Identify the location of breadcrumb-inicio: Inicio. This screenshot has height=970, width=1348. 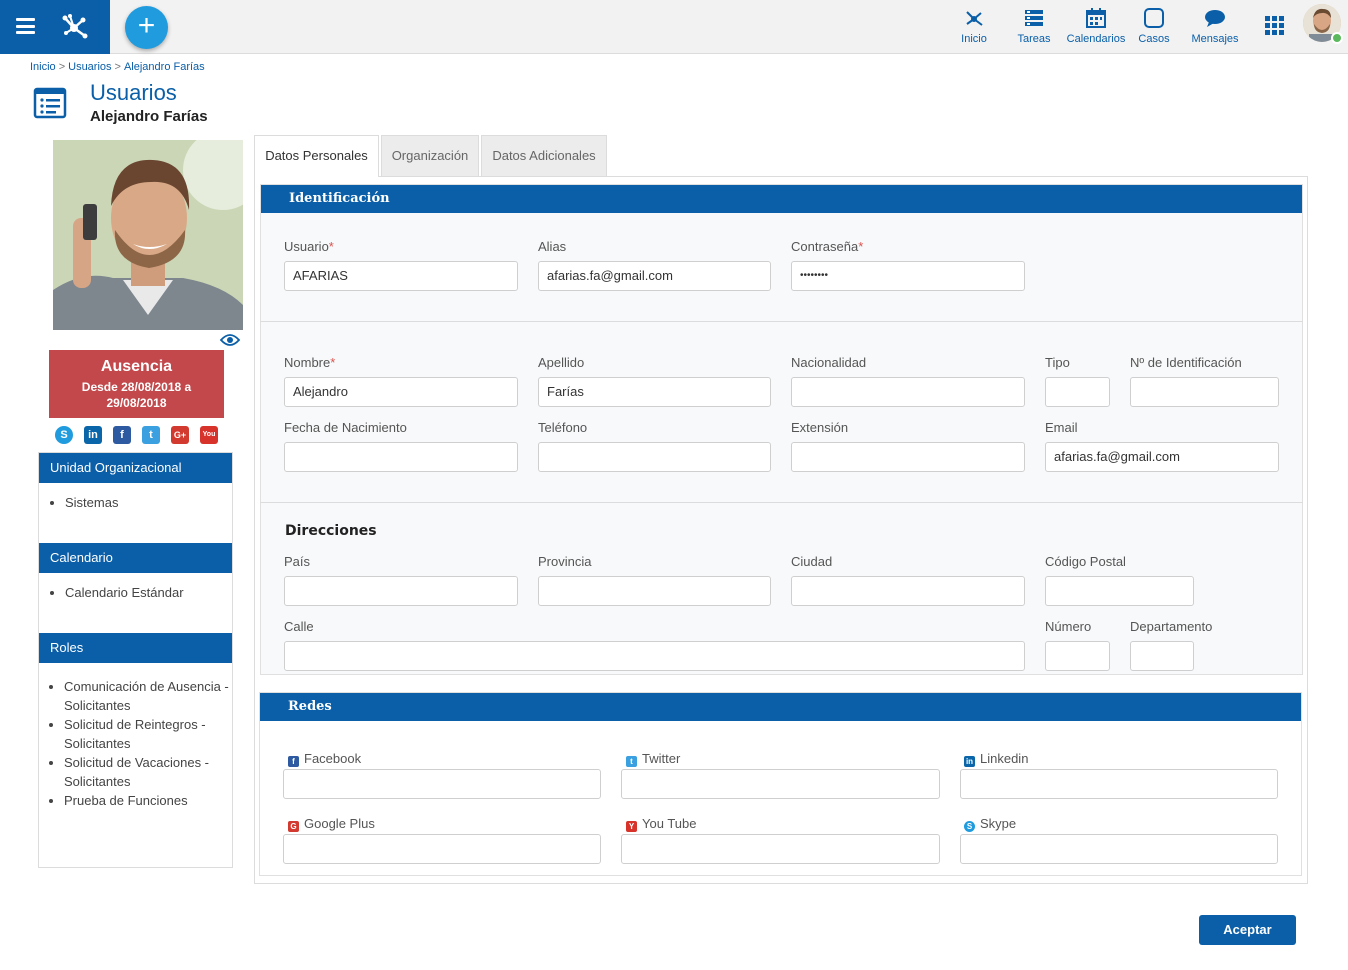
(43, 67).